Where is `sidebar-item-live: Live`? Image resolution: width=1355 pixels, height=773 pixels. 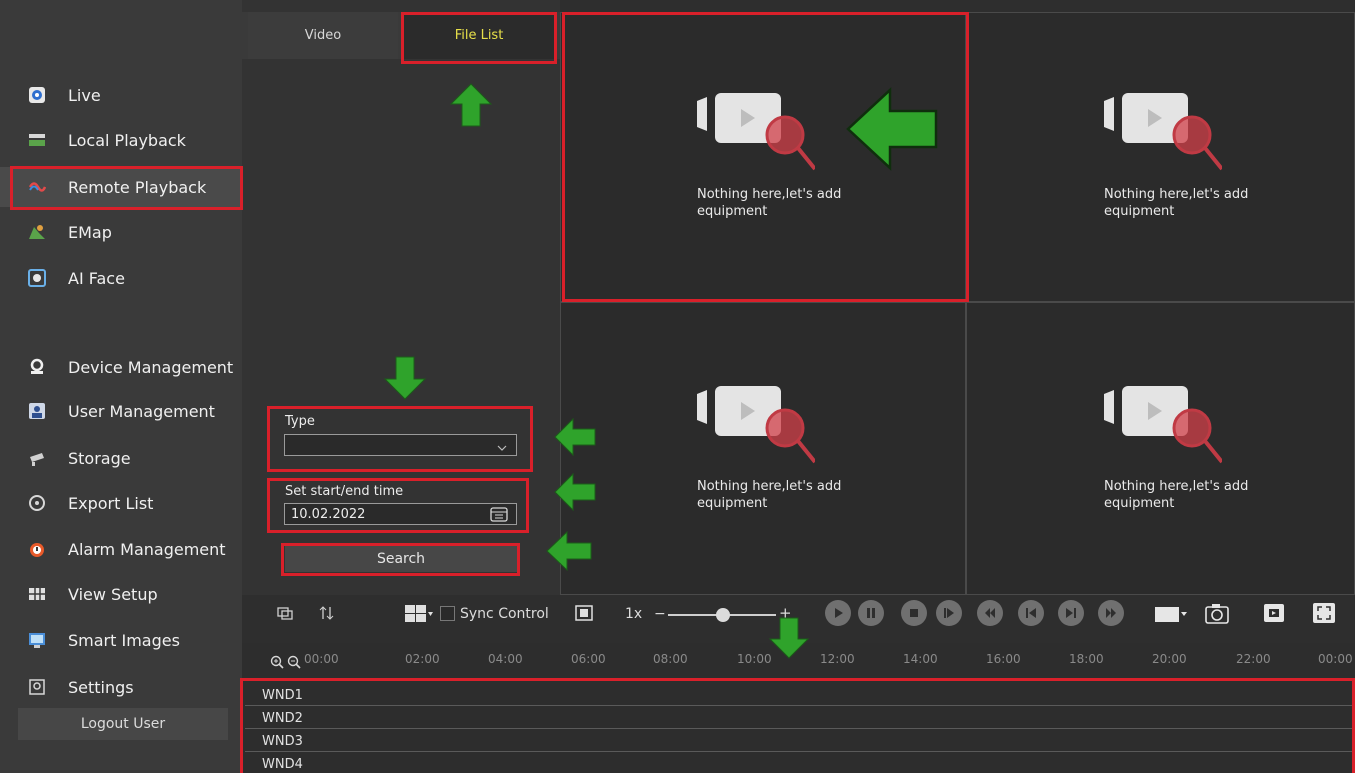 sidebar-item-live: Live is located at coordinates (121, 95).